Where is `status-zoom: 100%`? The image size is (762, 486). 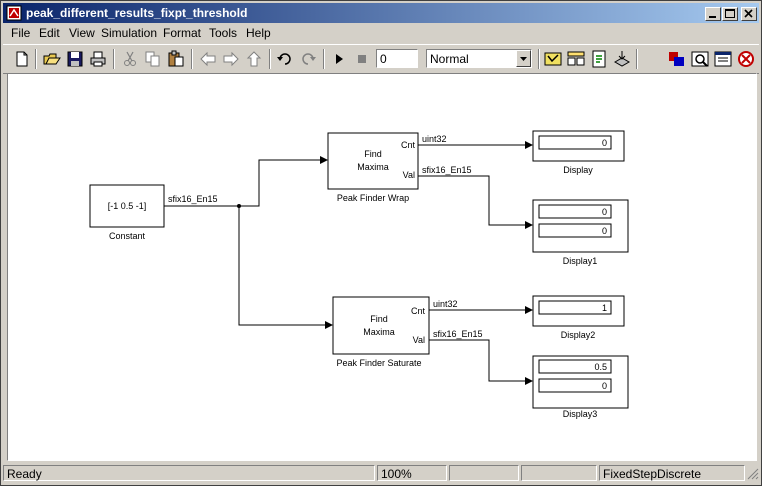
status-zoom: 100% is located at coordinates (412, 473).